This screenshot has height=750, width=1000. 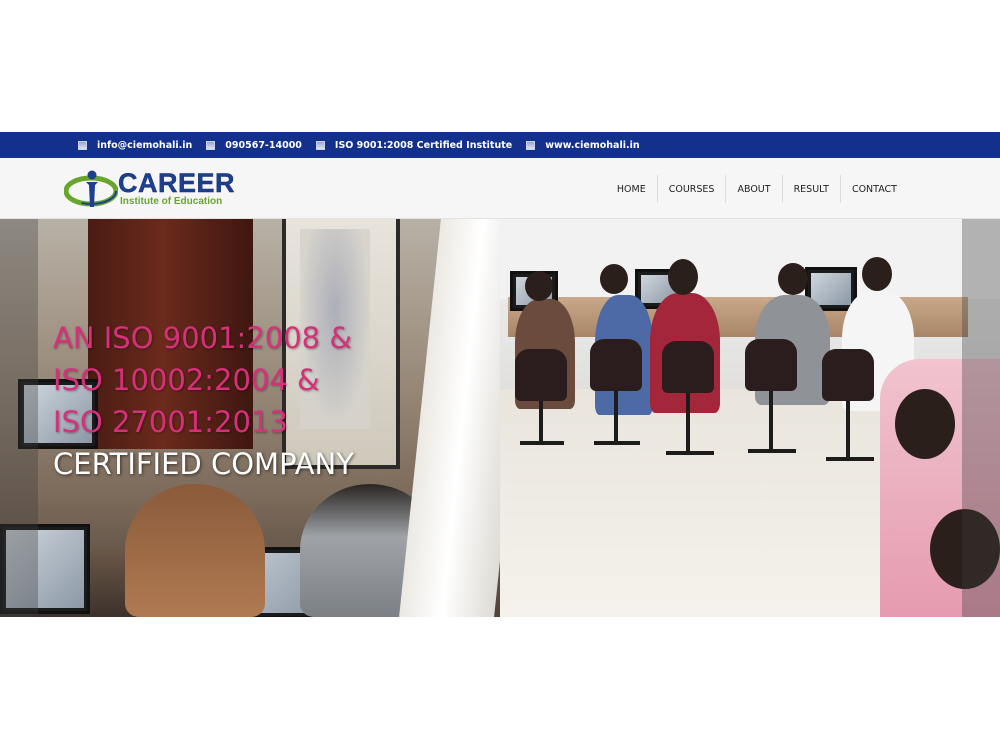 I want to click on logo-title: CAREER, so click(x=177, y=183).